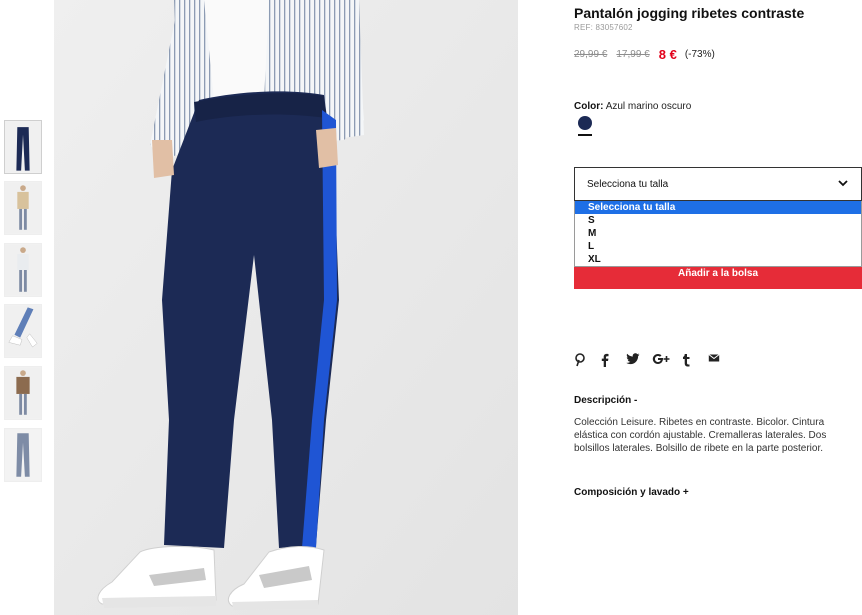  I want to click on size-select: Selecciona tu talla, so click(718, 184).